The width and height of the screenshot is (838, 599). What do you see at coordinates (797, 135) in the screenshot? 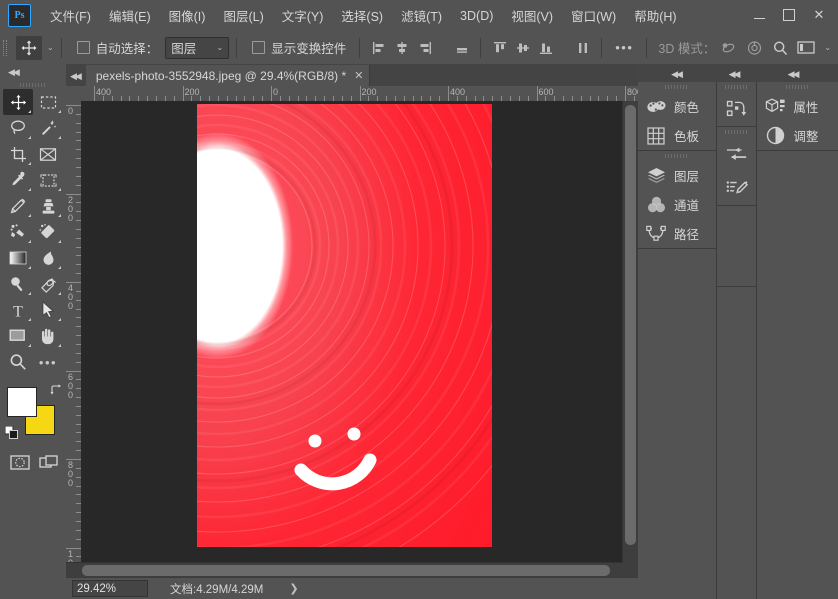
I see `panel-adjustments: 调整` at bounding box center [797, 135].